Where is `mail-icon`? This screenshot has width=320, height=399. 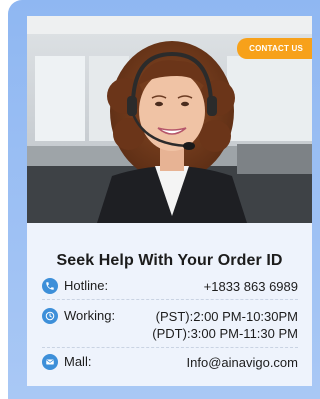
mail-icon is located at coordinates (50, 362).